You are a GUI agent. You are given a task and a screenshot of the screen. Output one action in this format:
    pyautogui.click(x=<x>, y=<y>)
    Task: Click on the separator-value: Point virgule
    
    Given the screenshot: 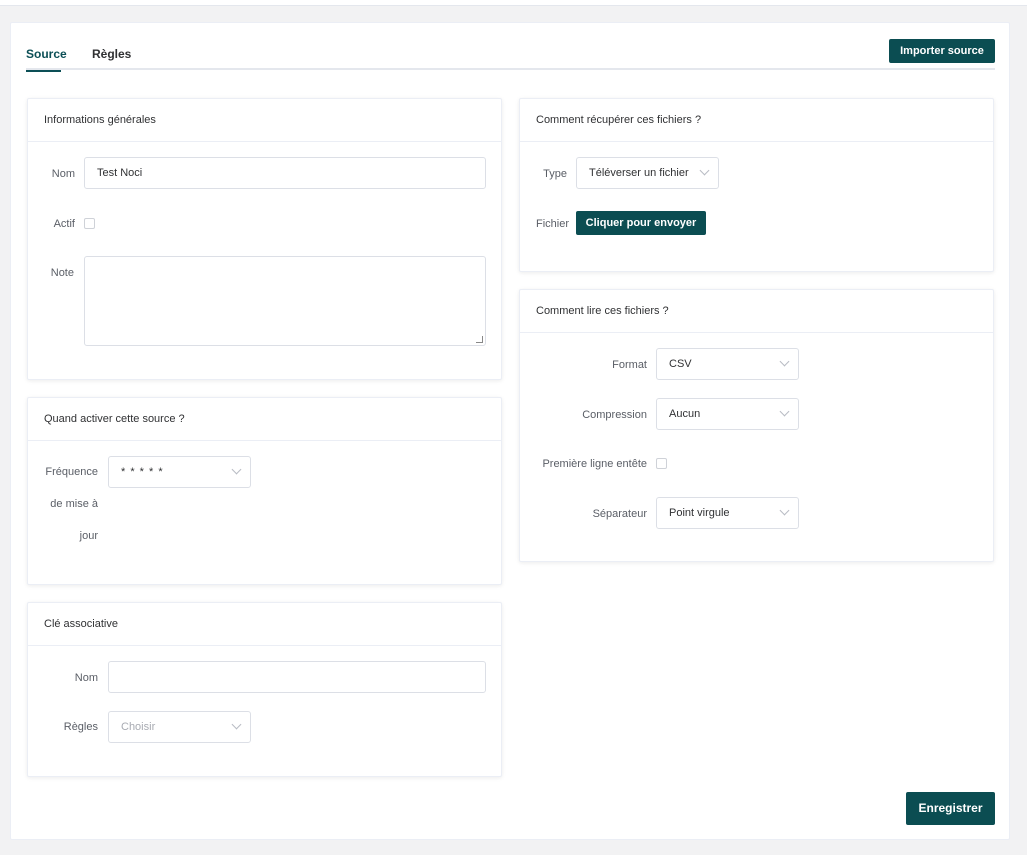 What is the action you would take?
    pyautogui.click(x=699, y=513)
    